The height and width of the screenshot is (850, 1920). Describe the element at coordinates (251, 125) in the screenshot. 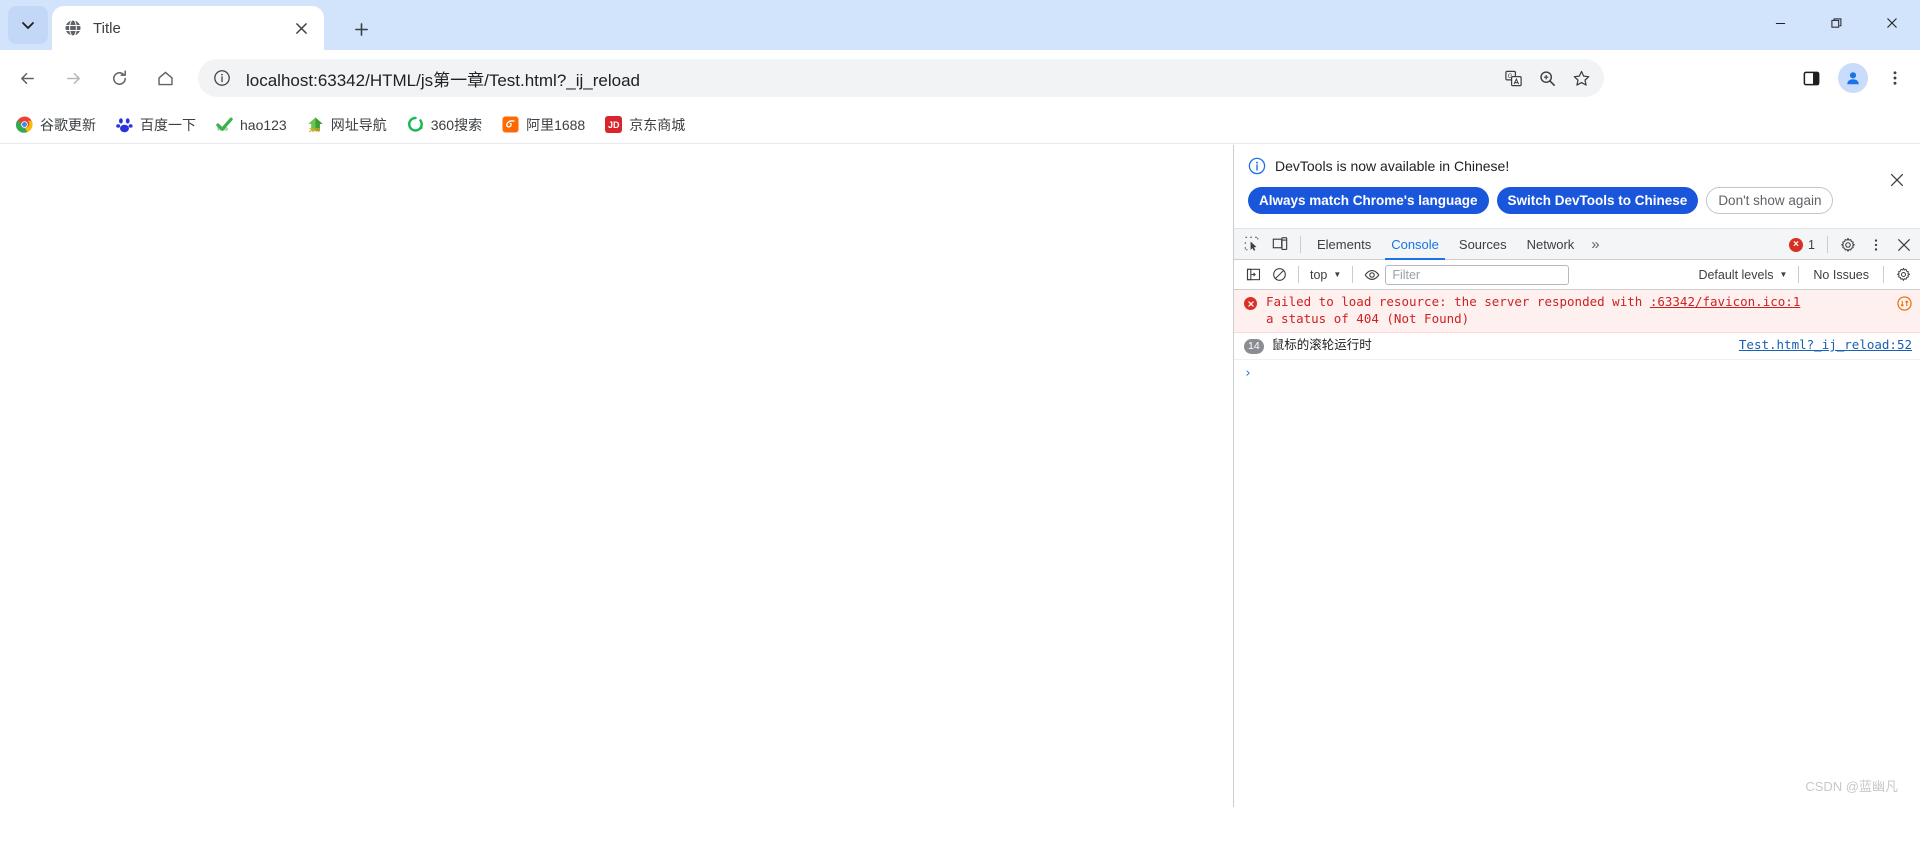

I see `bookmark-item-hao123: hao hao123` at that location.